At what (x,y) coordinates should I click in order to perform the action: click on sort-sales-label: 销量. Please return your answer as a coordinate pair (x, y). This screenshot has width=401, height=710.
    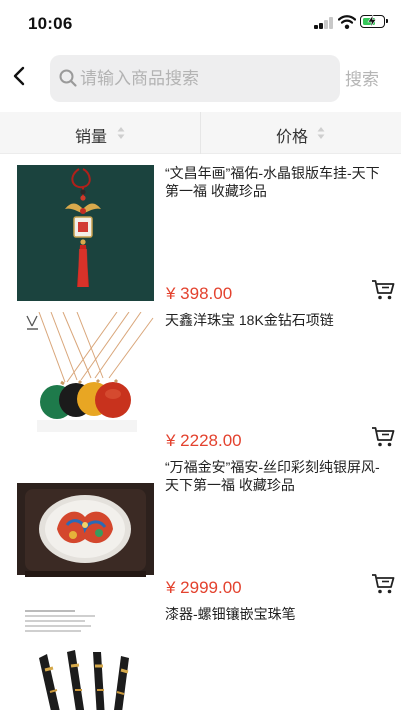
    Looking at the image, I should click on (91, 137).